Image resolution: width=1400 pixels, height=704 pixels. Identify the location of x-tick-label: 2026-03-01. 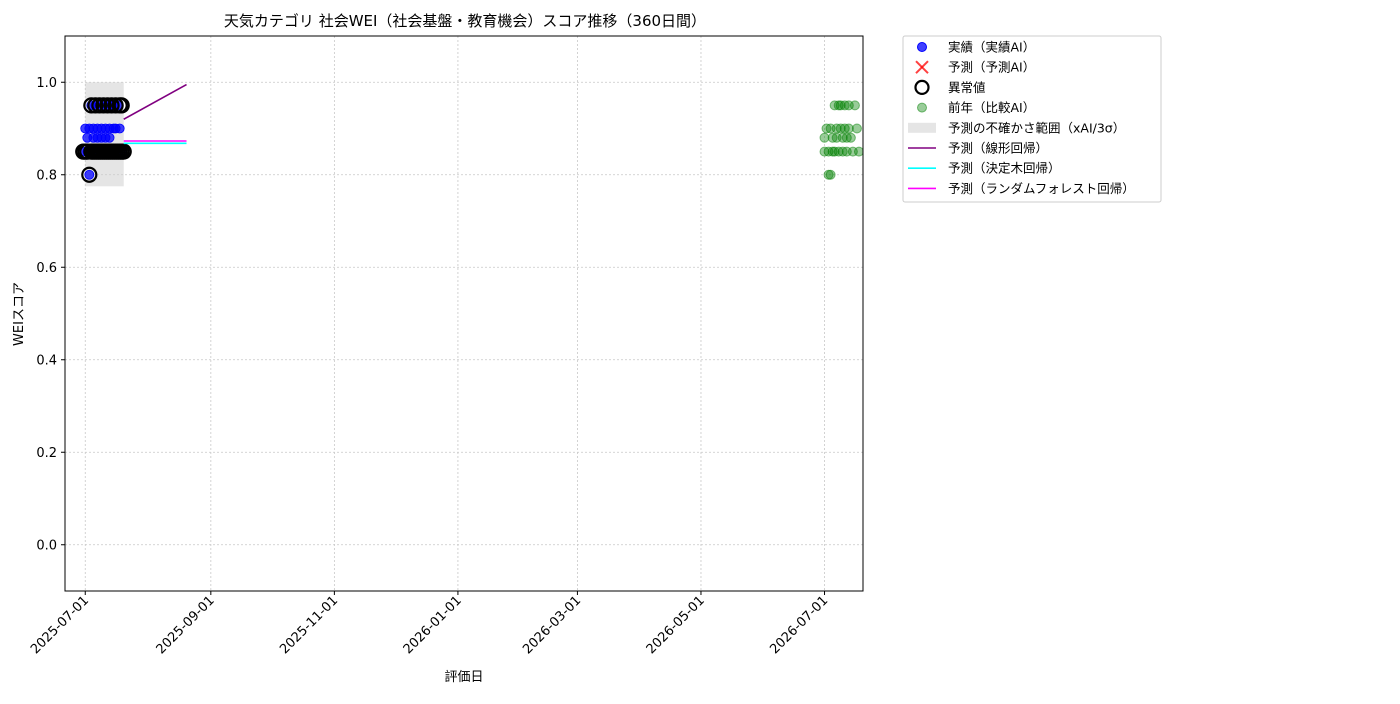
(552, 625).